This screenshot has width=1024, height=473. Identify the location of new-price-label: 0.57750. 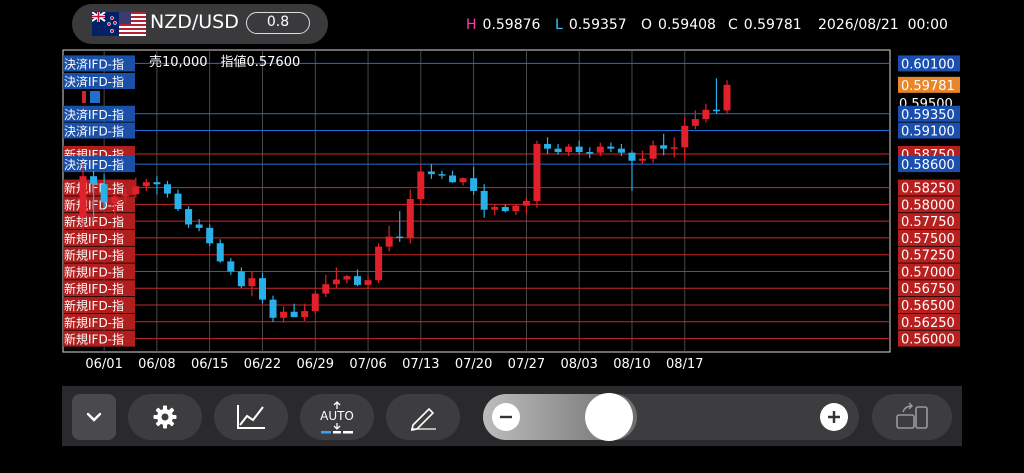
(928, 222).